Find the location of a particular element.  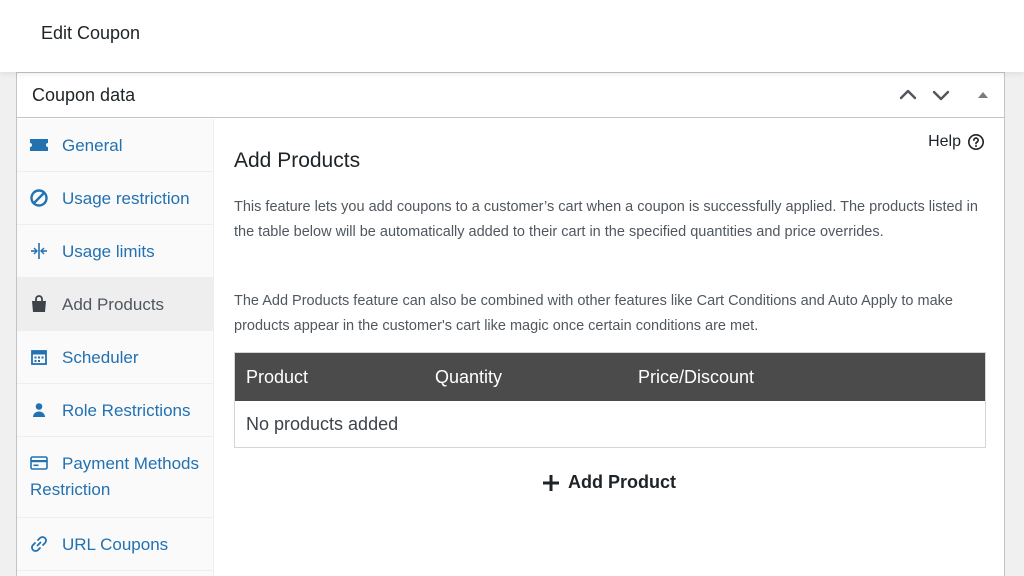

chevron-down-icon is located at coordinates (941, 95).